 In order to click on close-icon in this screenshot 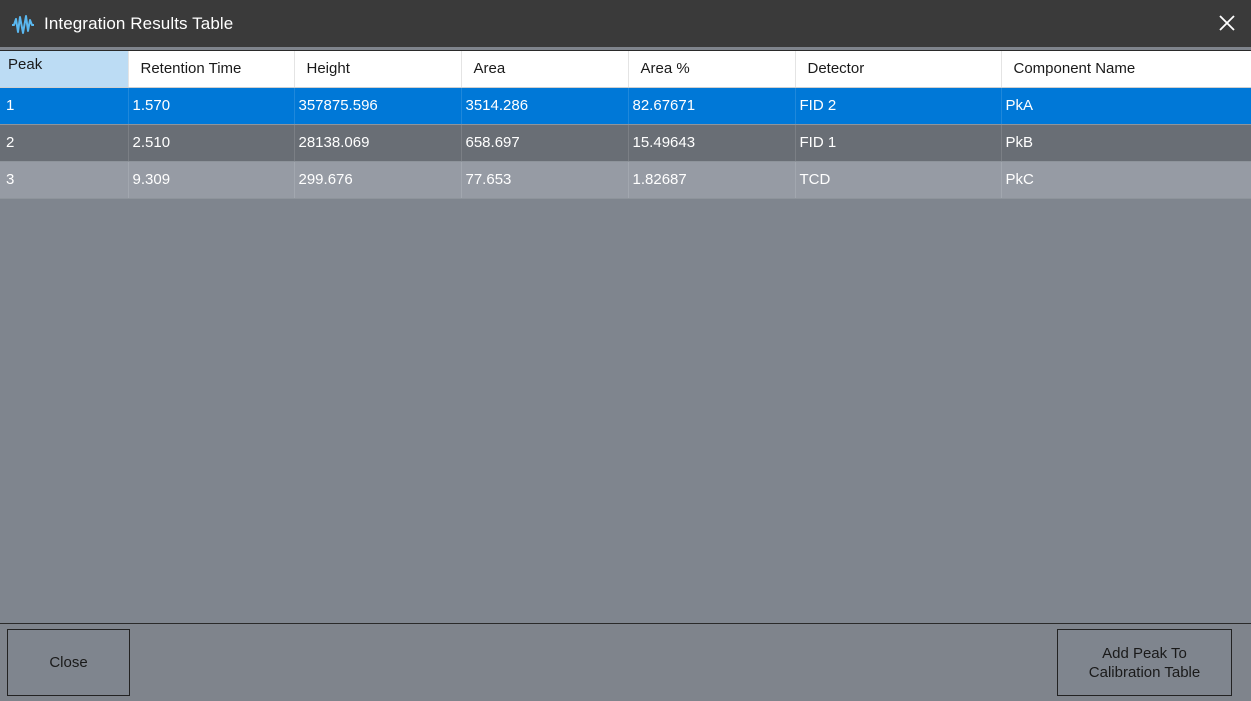, I will do `click(1227, 23)`.